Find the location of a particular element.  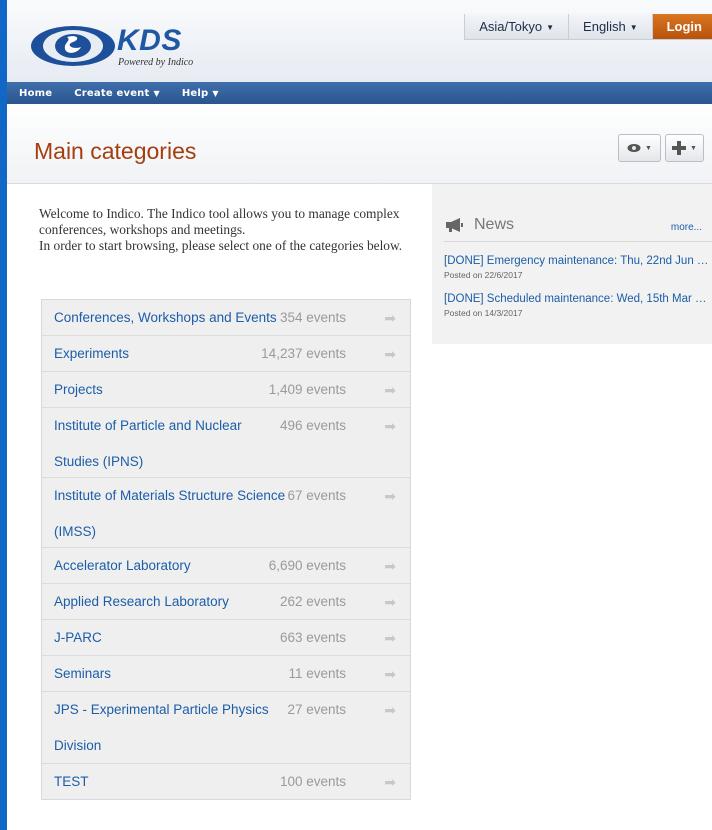

category-event-count: 496 events is located at coordinates (312, 425).